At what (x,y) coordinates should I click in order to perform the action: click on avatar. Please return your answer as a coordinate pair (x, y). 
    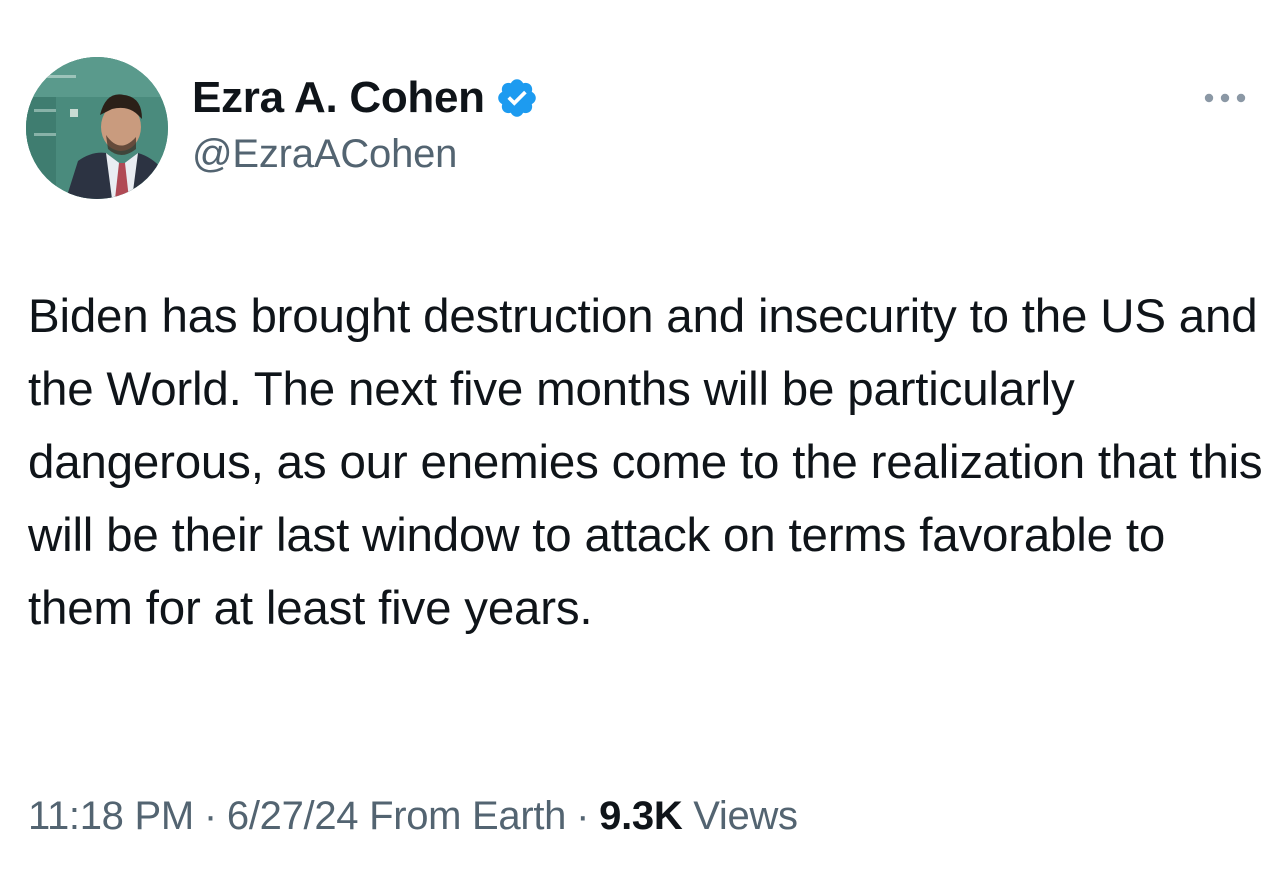
    Looking at the image, I should click on (97, 128).